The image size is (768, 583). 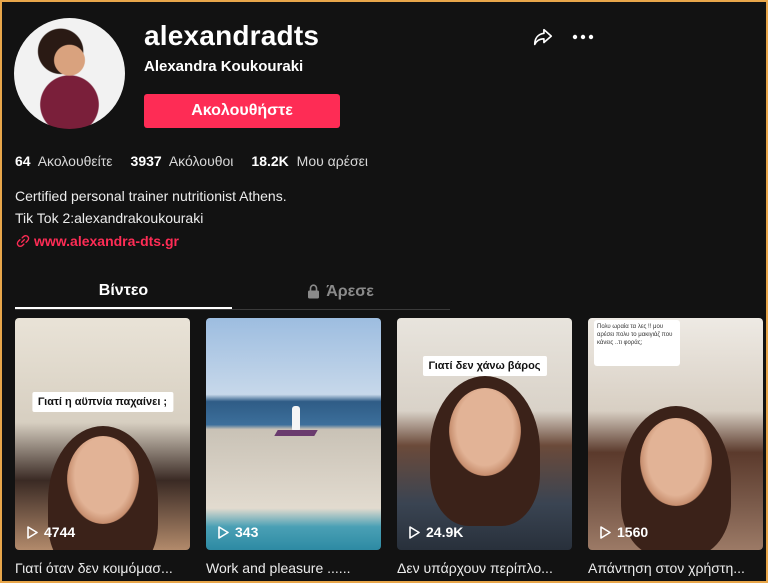 I want to click on view-count-value: 4744, so click(x=60, y=532).